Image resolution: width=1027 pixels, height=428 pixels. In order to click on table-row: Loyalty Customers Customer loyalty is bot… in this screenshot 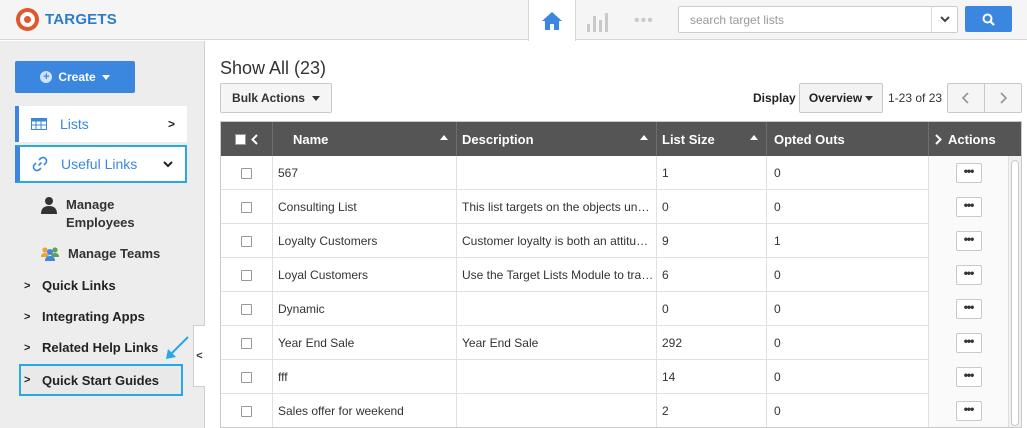, I will do `click(621, 241)`.